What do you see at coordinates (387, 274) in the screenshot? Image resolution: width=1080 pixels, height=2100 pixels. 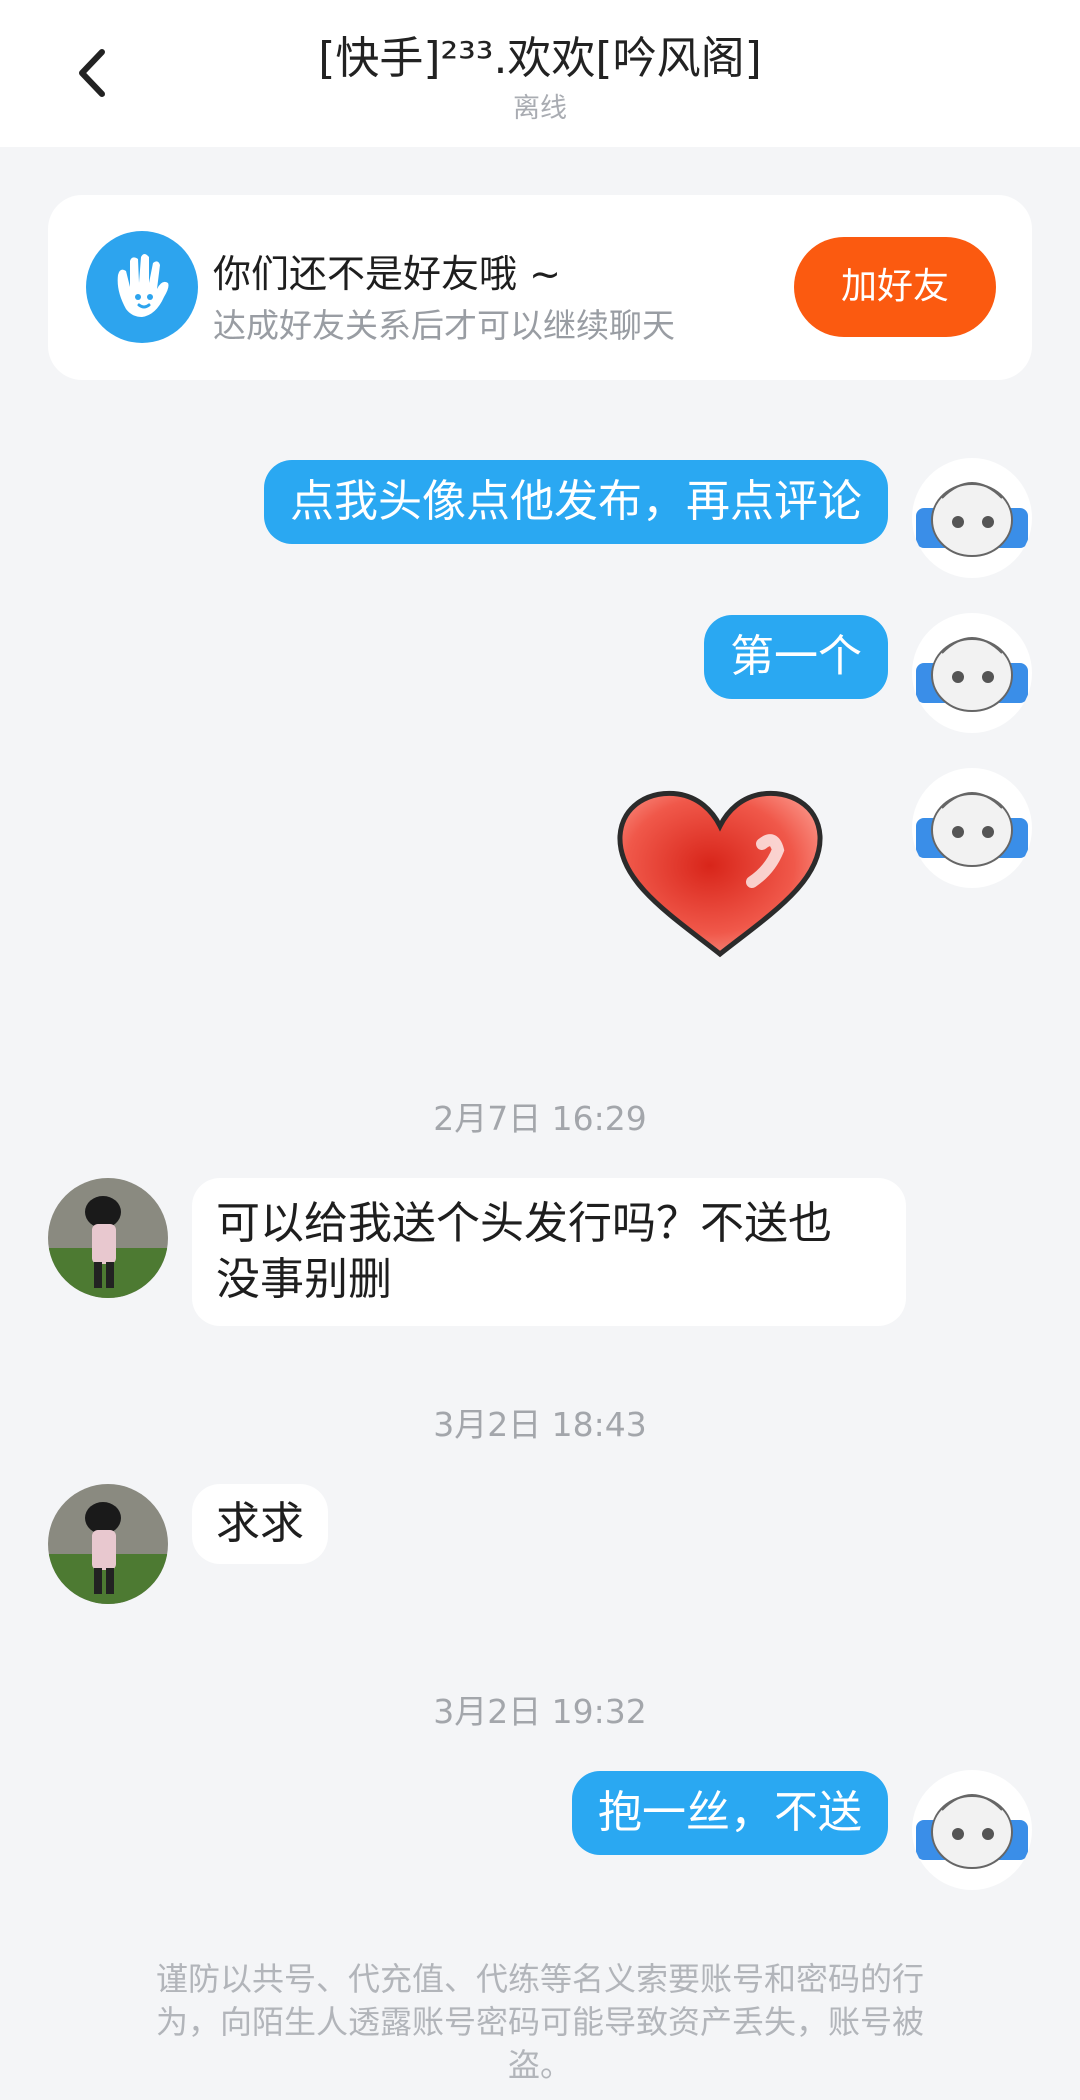 I see `not-friend-title: 你们还不是好友哦 ~` at bounding box center [387, 274].